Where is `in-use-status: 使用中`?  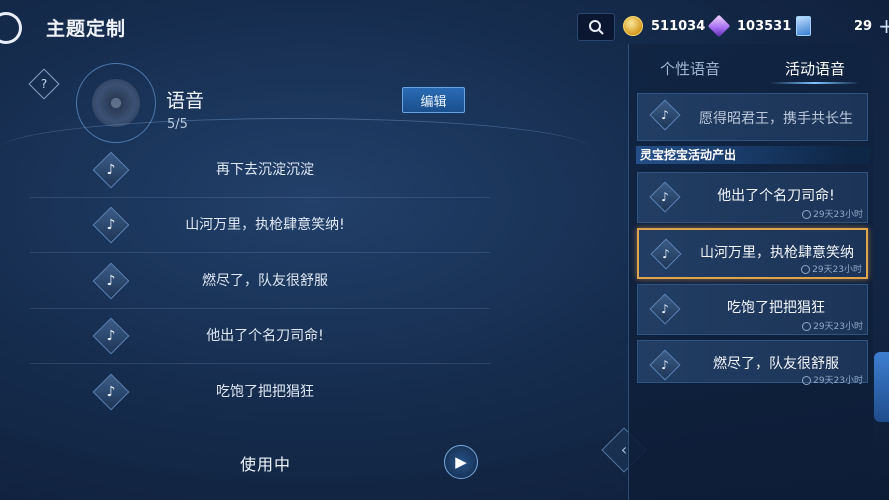
in-use-status: 使用中 is located at coordinates (266, 464).